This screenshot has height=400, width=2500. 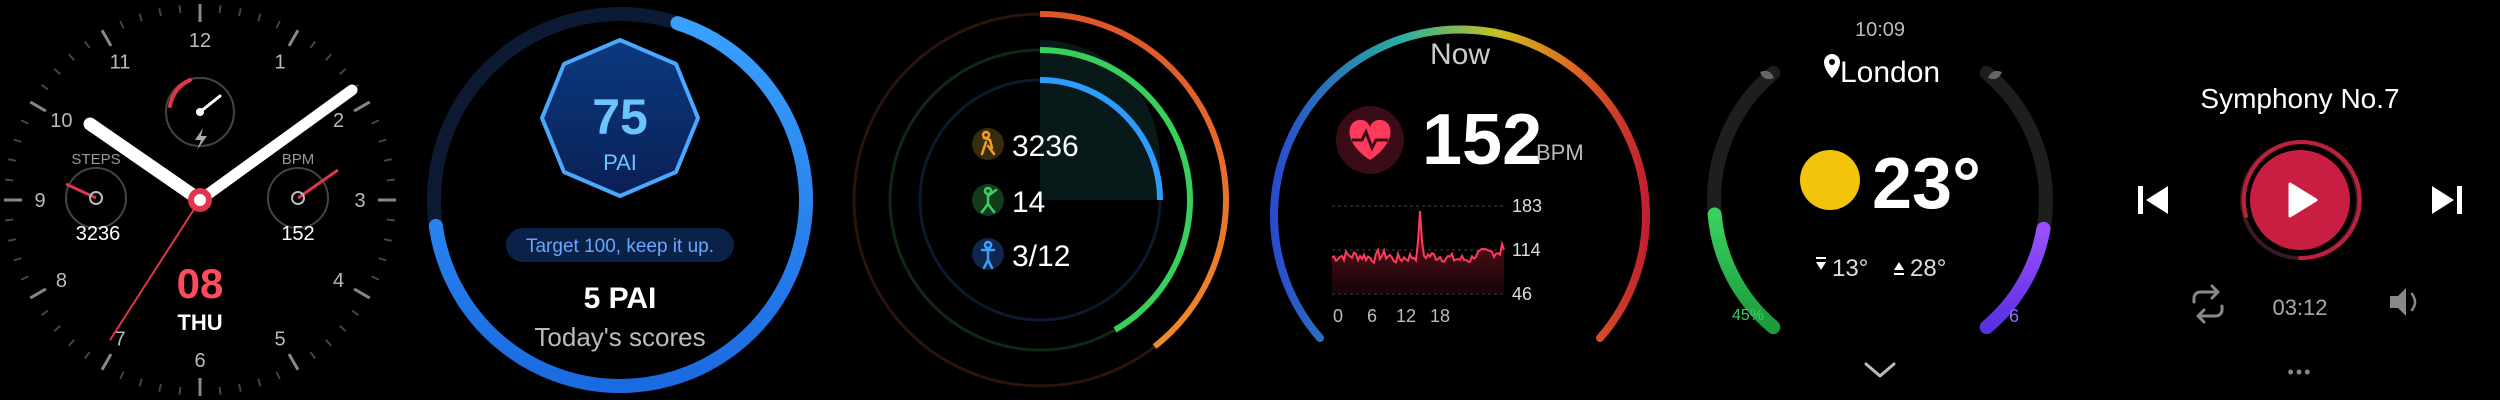 What do you see at coordinates (1406, 316) in the screenshot?
I see `x-tick-label: 12` at bounding box center [1406, 316].